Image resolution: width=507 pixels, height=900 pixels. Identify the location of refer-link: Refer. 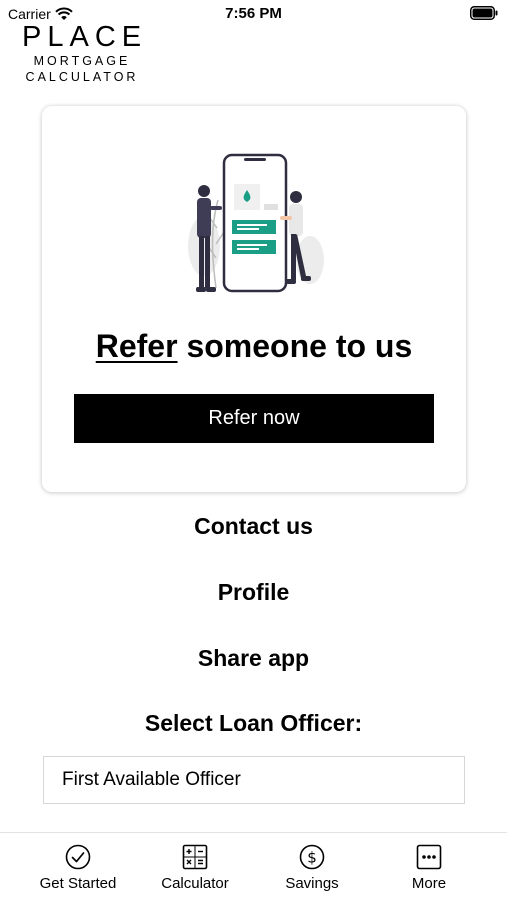
(137, 346).